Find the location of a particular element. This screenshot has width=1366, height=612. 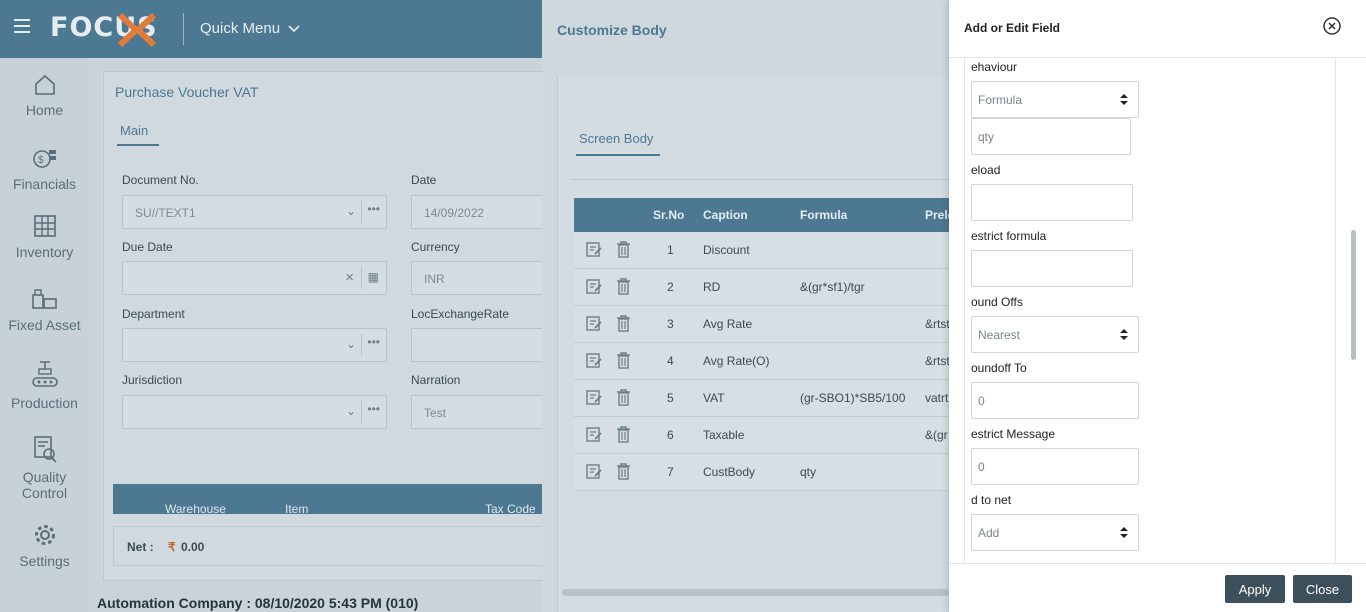

table-row: 3 Avg Rate &rtst is located at coordinates (762, 324).